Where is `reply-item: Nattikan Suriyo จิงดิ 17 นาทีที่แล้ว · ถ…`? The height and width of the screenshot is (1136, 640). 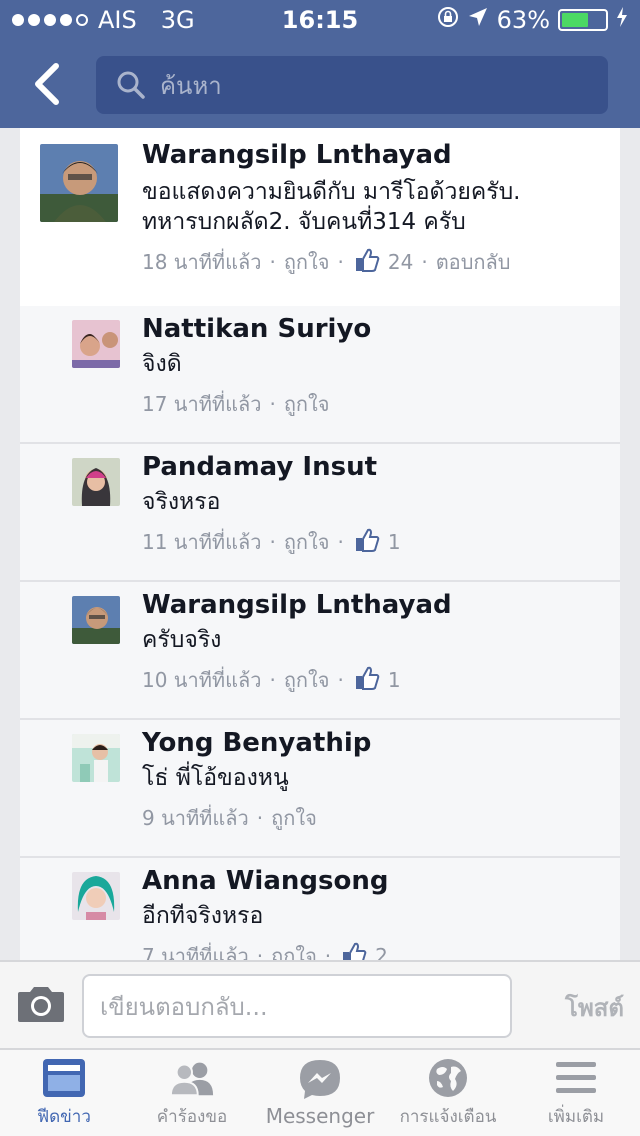 reply-item: Nattikan Suriyo จิงดิ 17 นาทีที่แล้ว · ถ… is located at coordinates (320, 375).